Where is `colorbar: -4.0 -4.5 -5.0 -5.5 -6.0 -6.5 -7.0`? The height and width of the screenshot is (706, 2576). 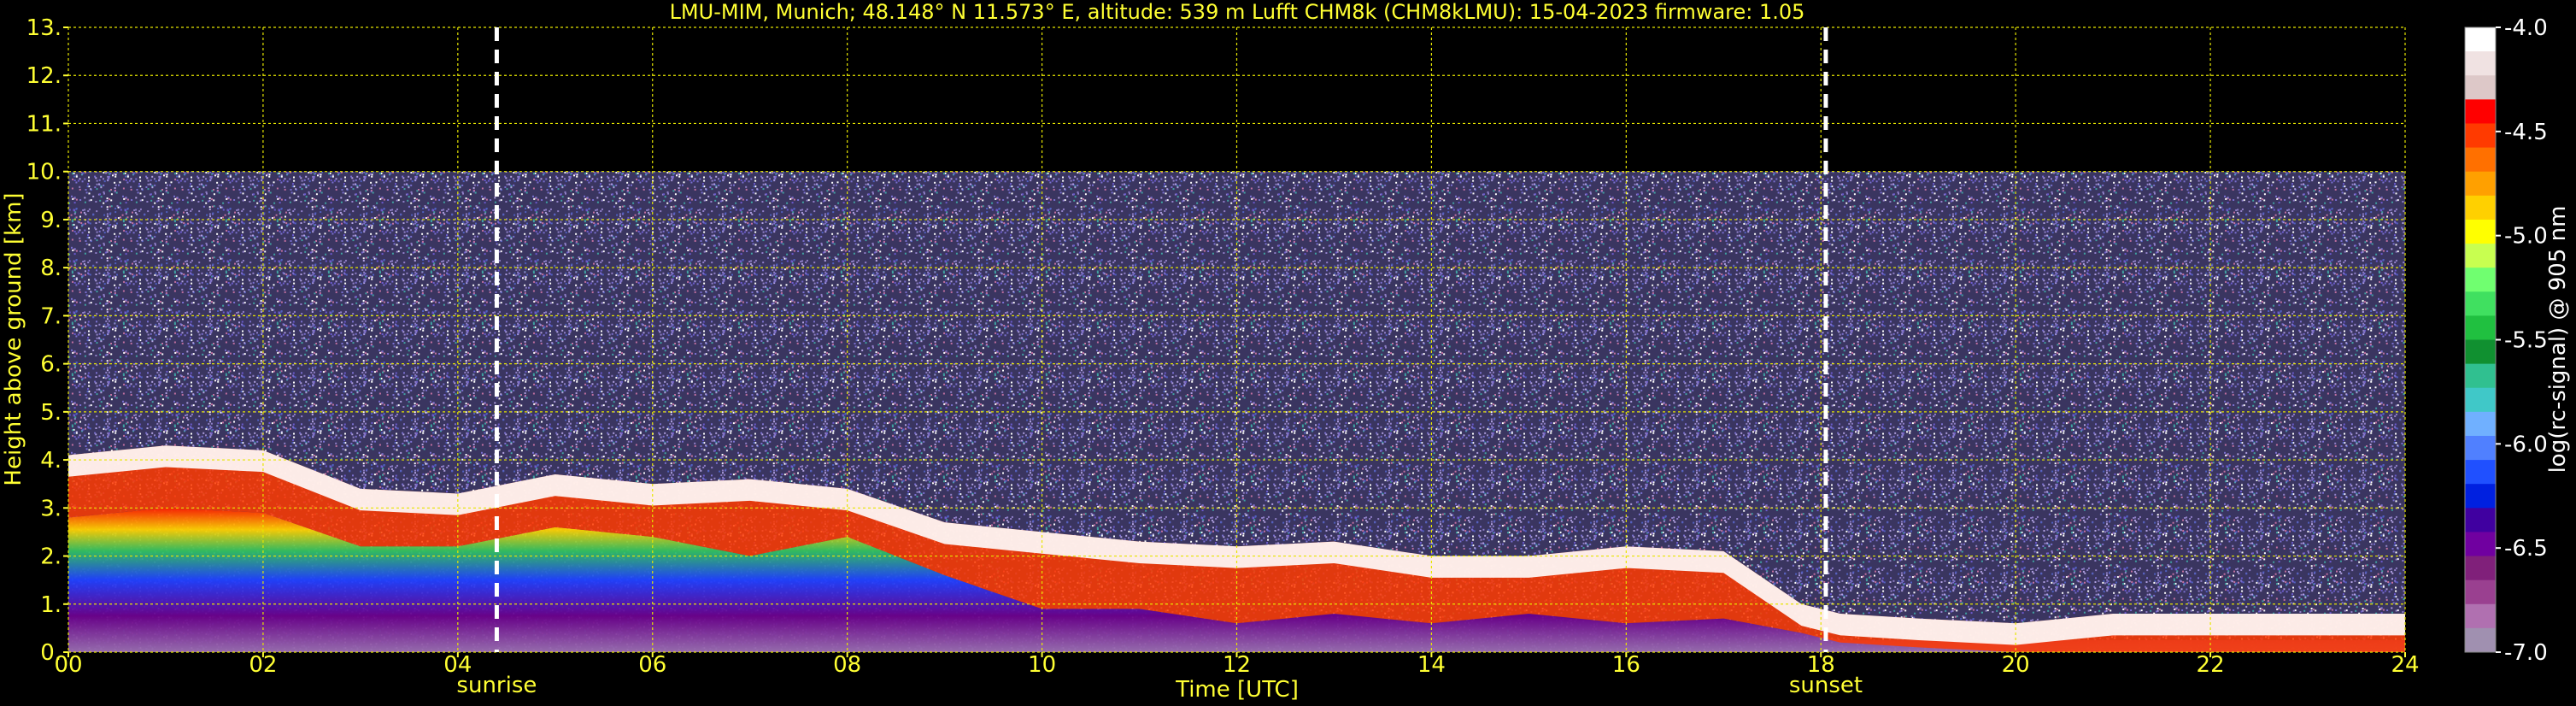 colorbar: -4.0 -4.5 -5.0 -5.5 -6.0 -6.5 -7.0 is located at coordinates (2506, 340).